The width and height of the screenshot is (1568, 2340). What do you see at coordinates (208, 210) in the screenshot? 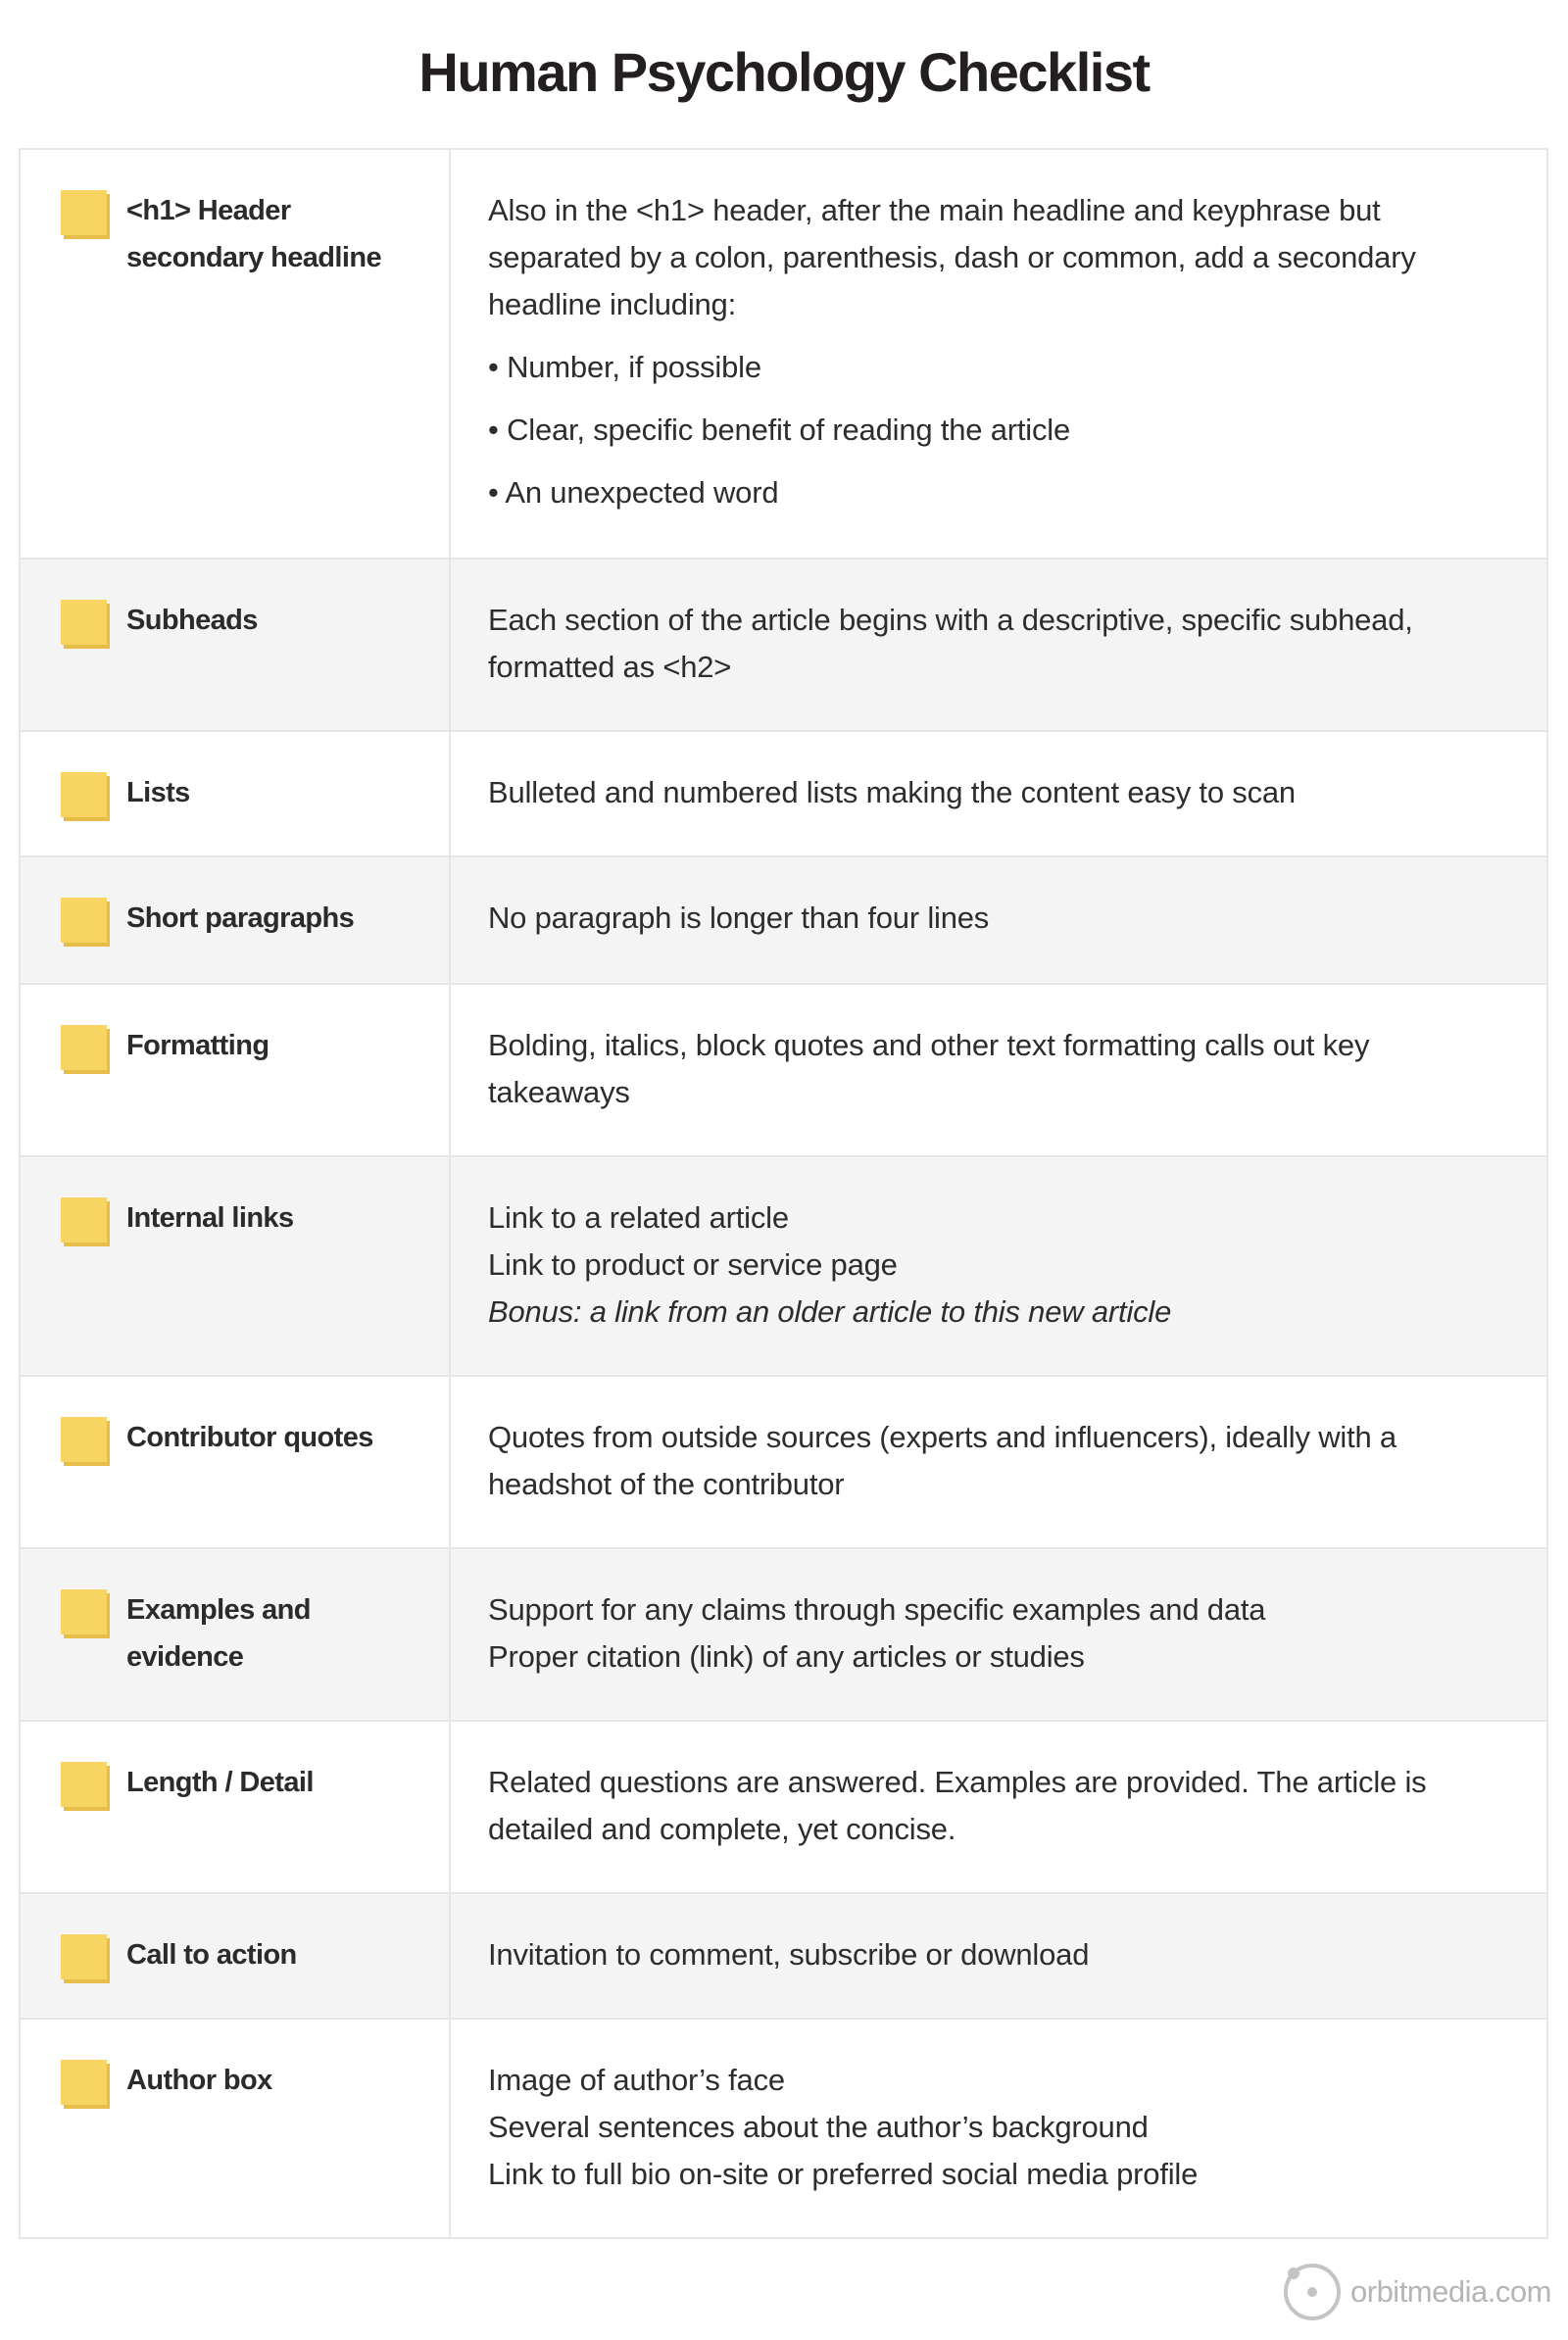
I see `checklist-label-line: <h1> Header` at bounding box center [208, 210].